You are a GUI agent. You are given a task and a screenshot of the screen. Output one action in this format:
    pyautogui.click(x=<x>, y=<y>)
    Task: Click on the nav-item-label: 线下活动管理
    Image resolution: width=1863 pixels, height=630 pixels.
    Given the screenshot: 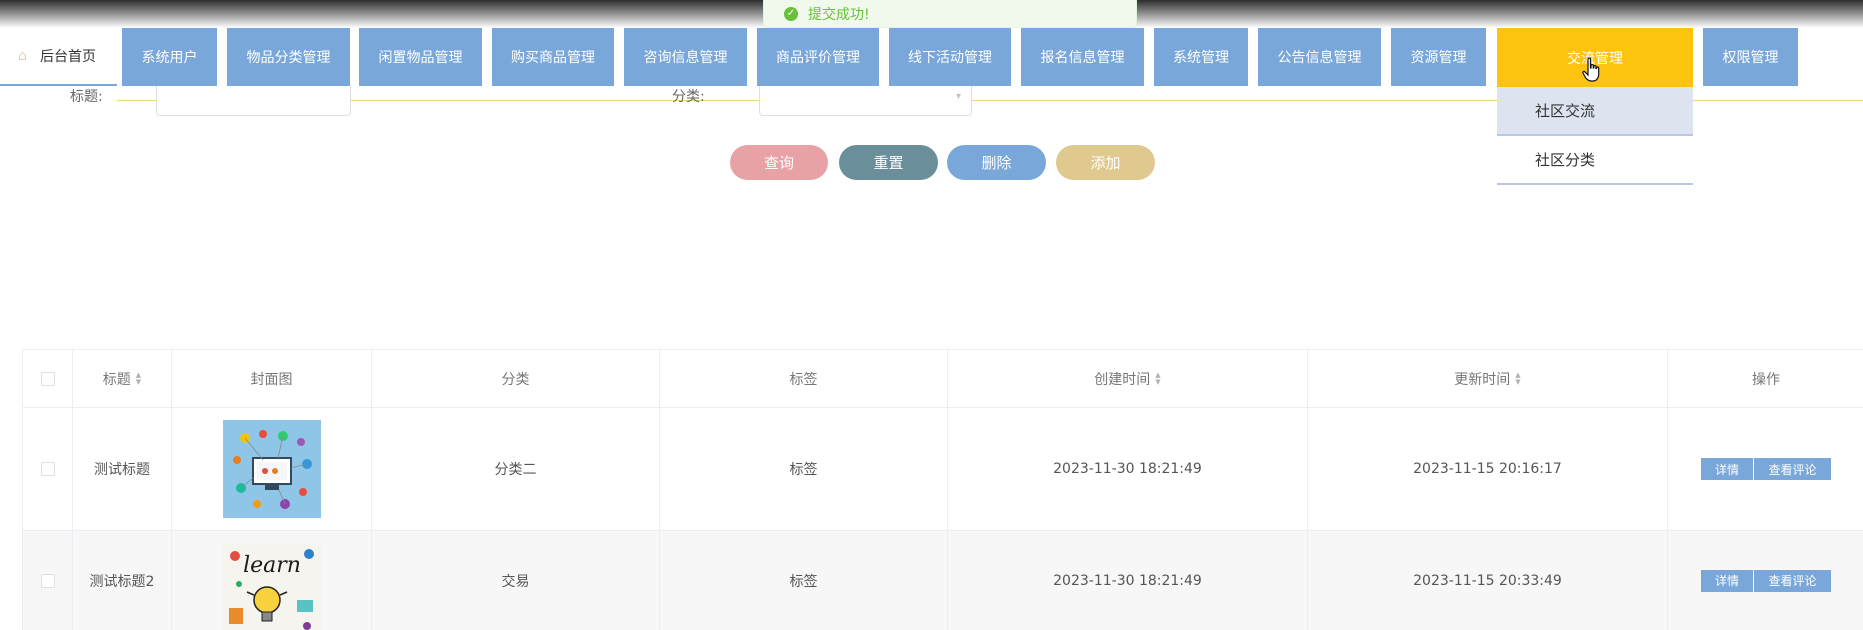 What is the action you would take?
    pyautogui.click(x=950, y=58)
    